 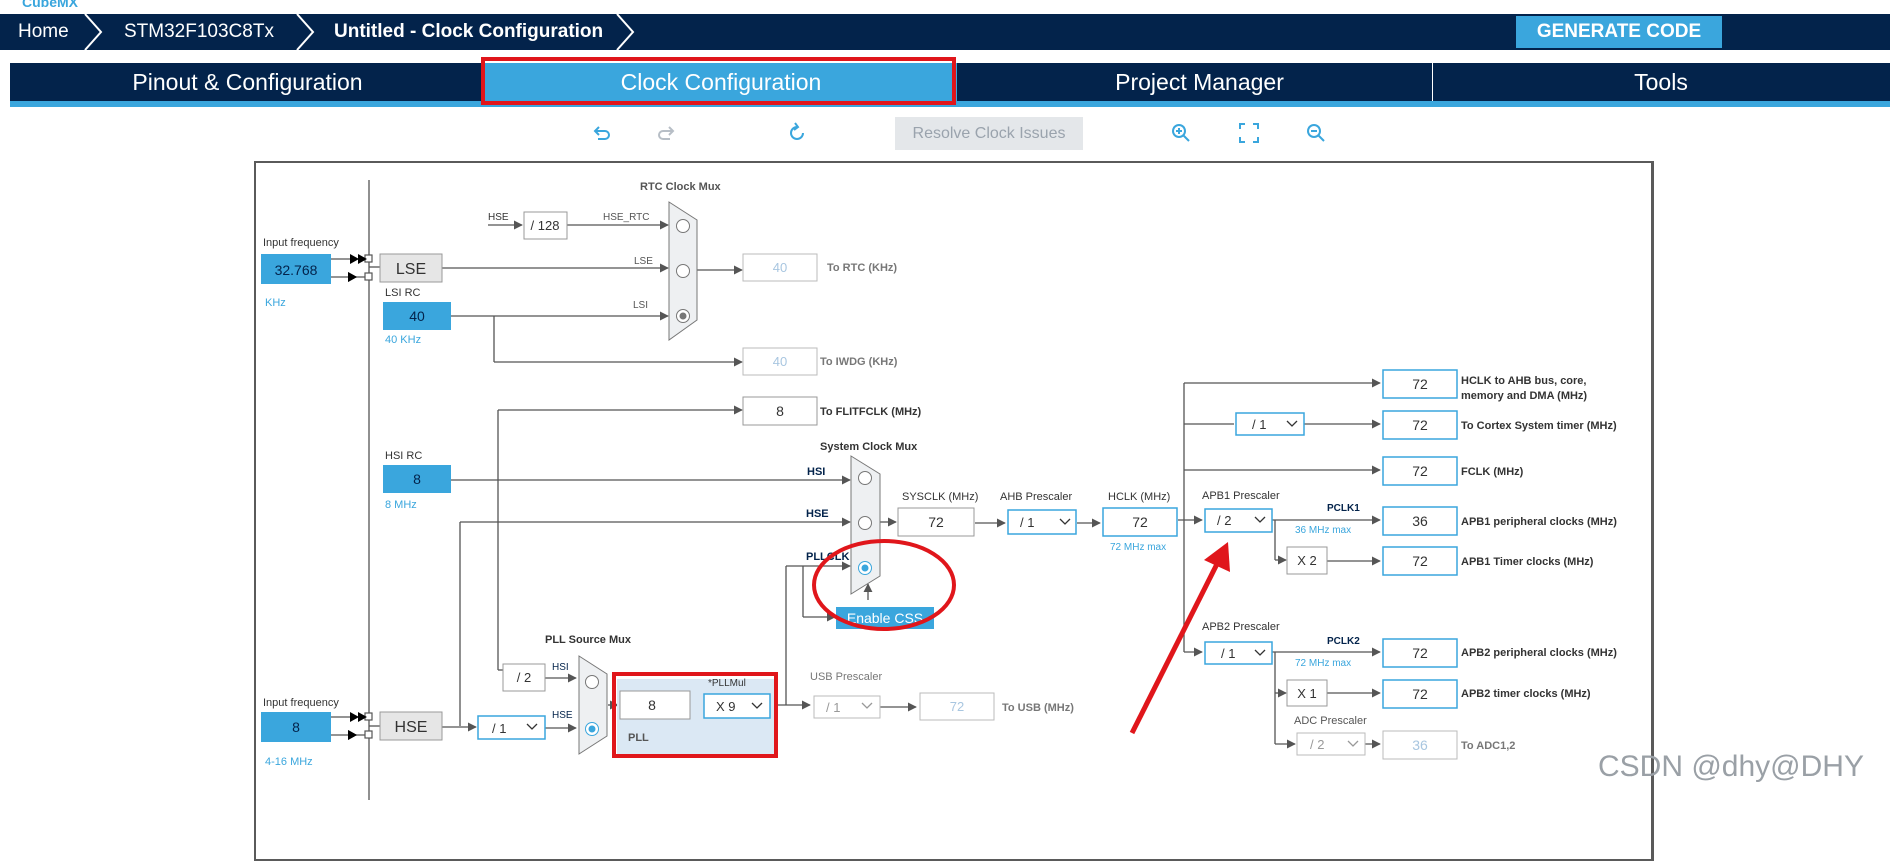 What do you see at coordinates (403, 456) in the screenshot?
I see `hsi-rc-label: HSI RC` at bounding box center [403, 456].